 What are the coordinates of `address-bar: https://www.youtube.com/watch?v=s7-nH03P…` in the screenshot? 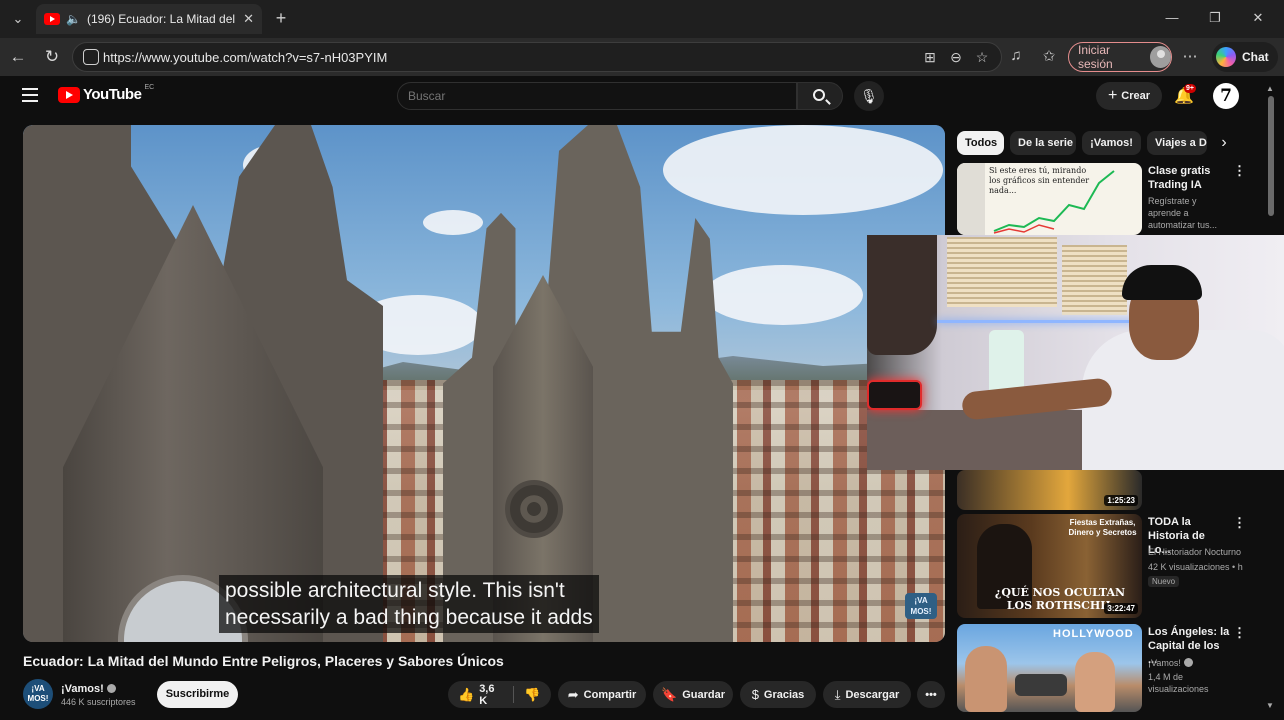 It's located at (537, 57).